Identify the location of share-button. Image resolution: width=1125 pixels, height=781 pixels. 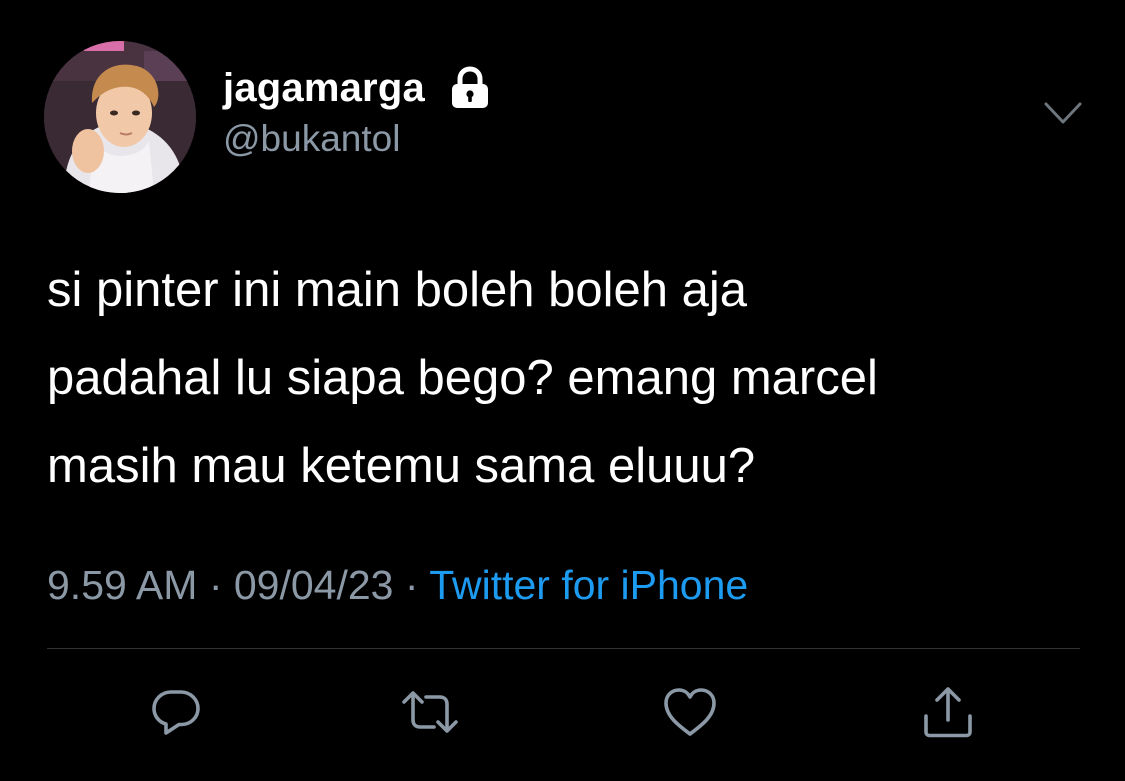
(948, 712).